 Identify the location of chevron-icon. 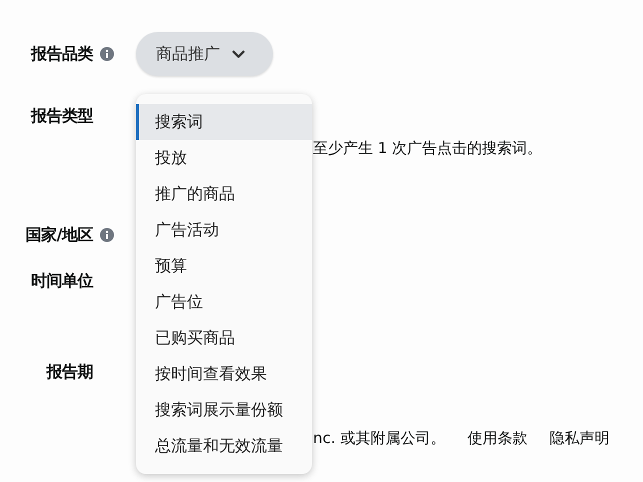
(238, 54).